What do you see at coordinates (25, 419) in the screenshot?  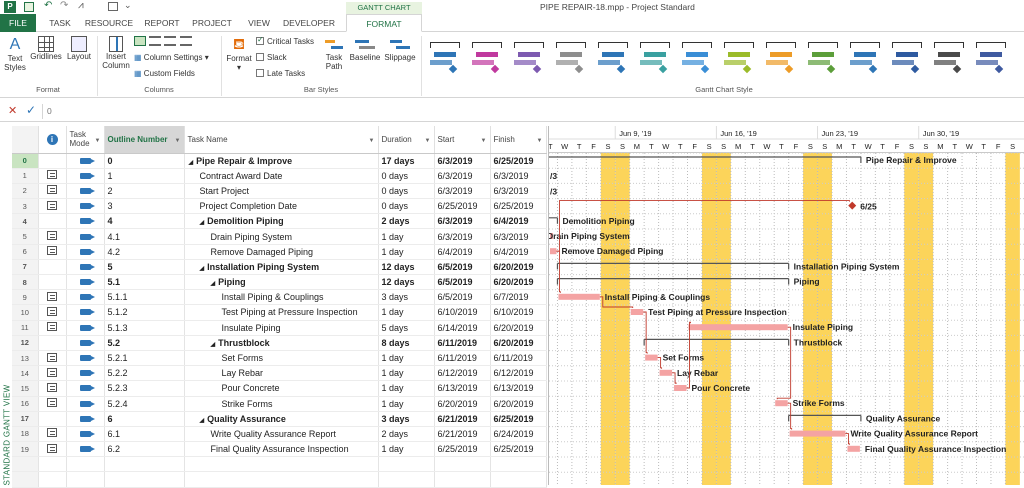 I see `row-number: 17` at bounding box center [25, 419].